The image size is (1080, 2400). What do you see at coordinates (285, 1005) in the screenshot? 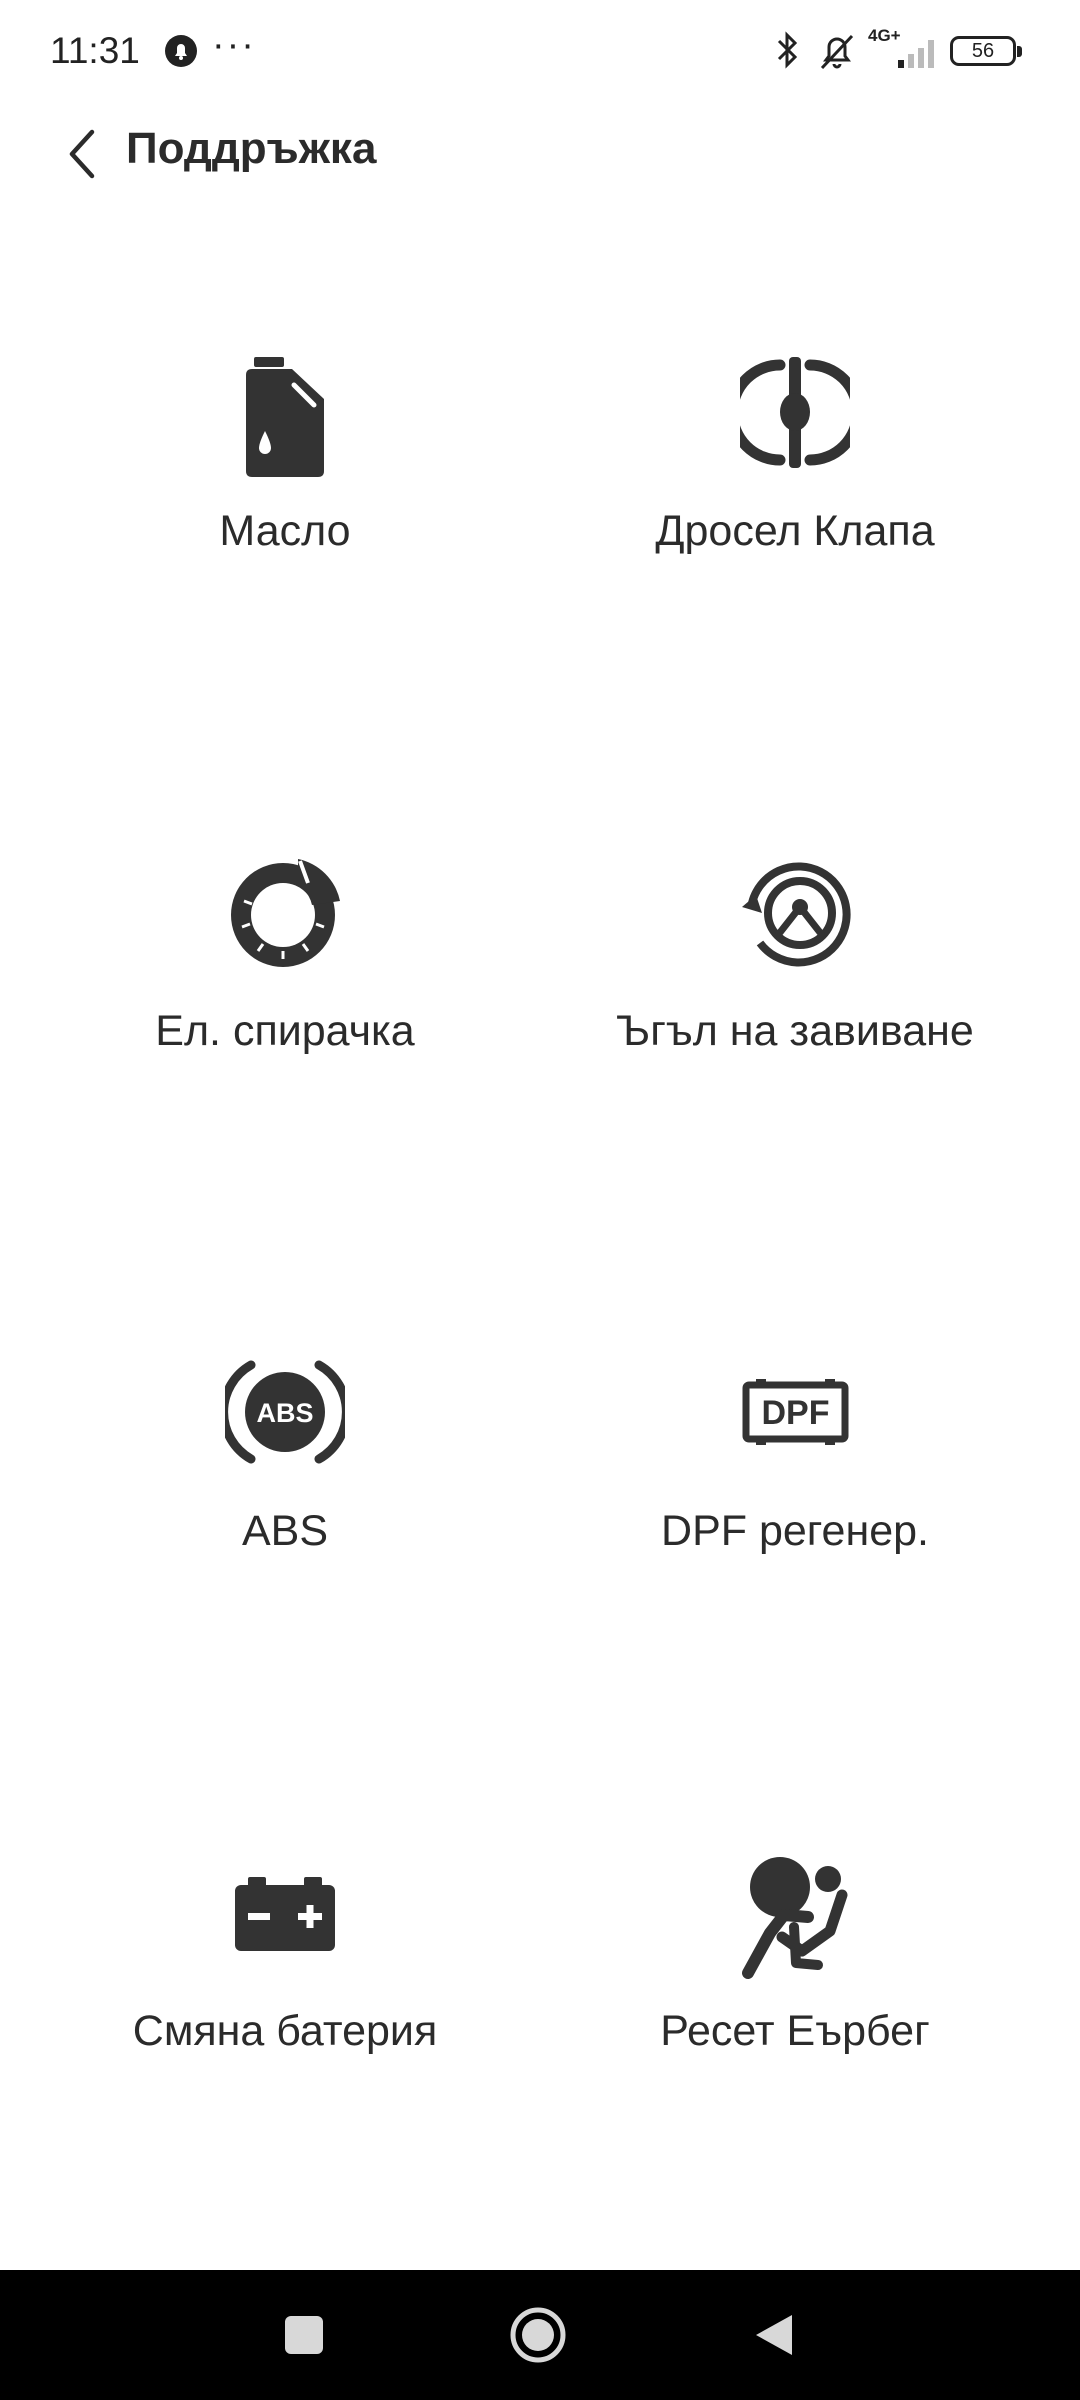
I see `tile-electric-brake: Ел. спирачка` at bounding box center [285, 1005].